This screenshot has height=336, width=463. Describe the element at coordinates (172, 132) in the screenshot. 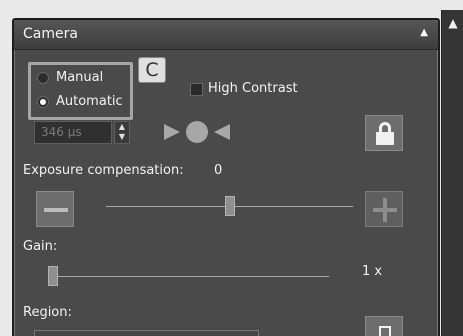

I see `right-triangle-icon` at that location.